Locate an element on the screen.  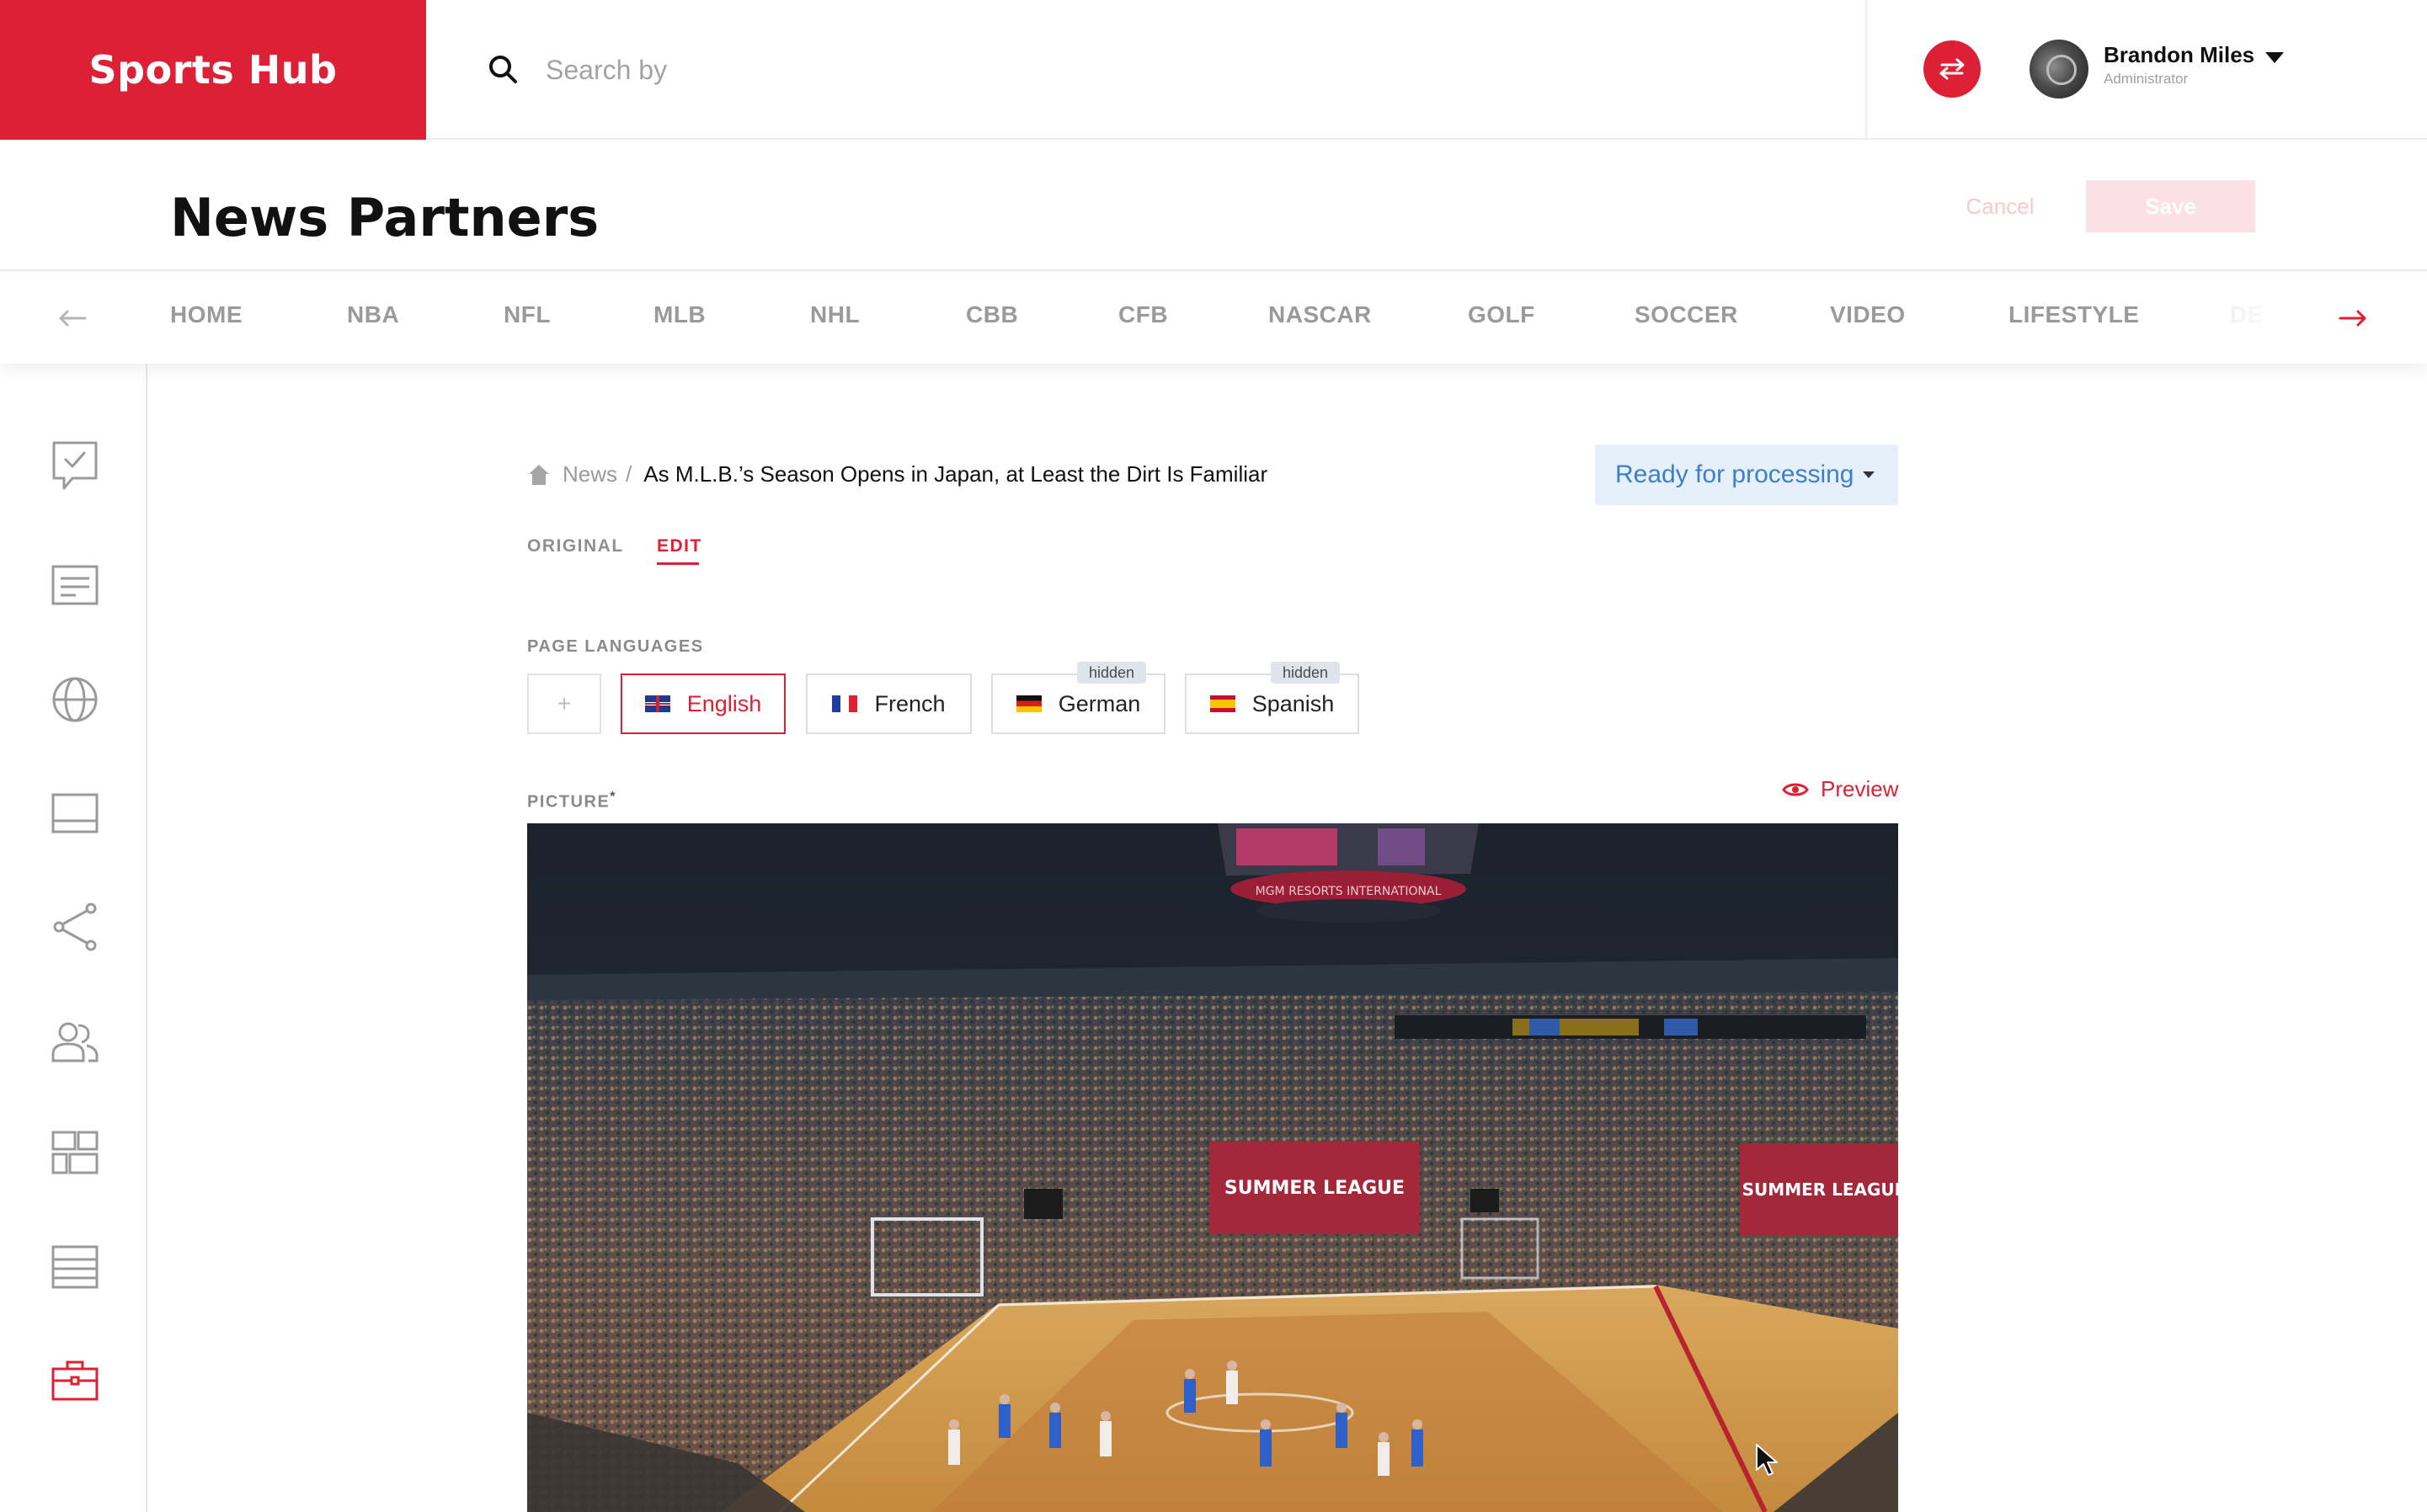
nav-item-nascar: NASCAR is located at coordinates (1320, 315).